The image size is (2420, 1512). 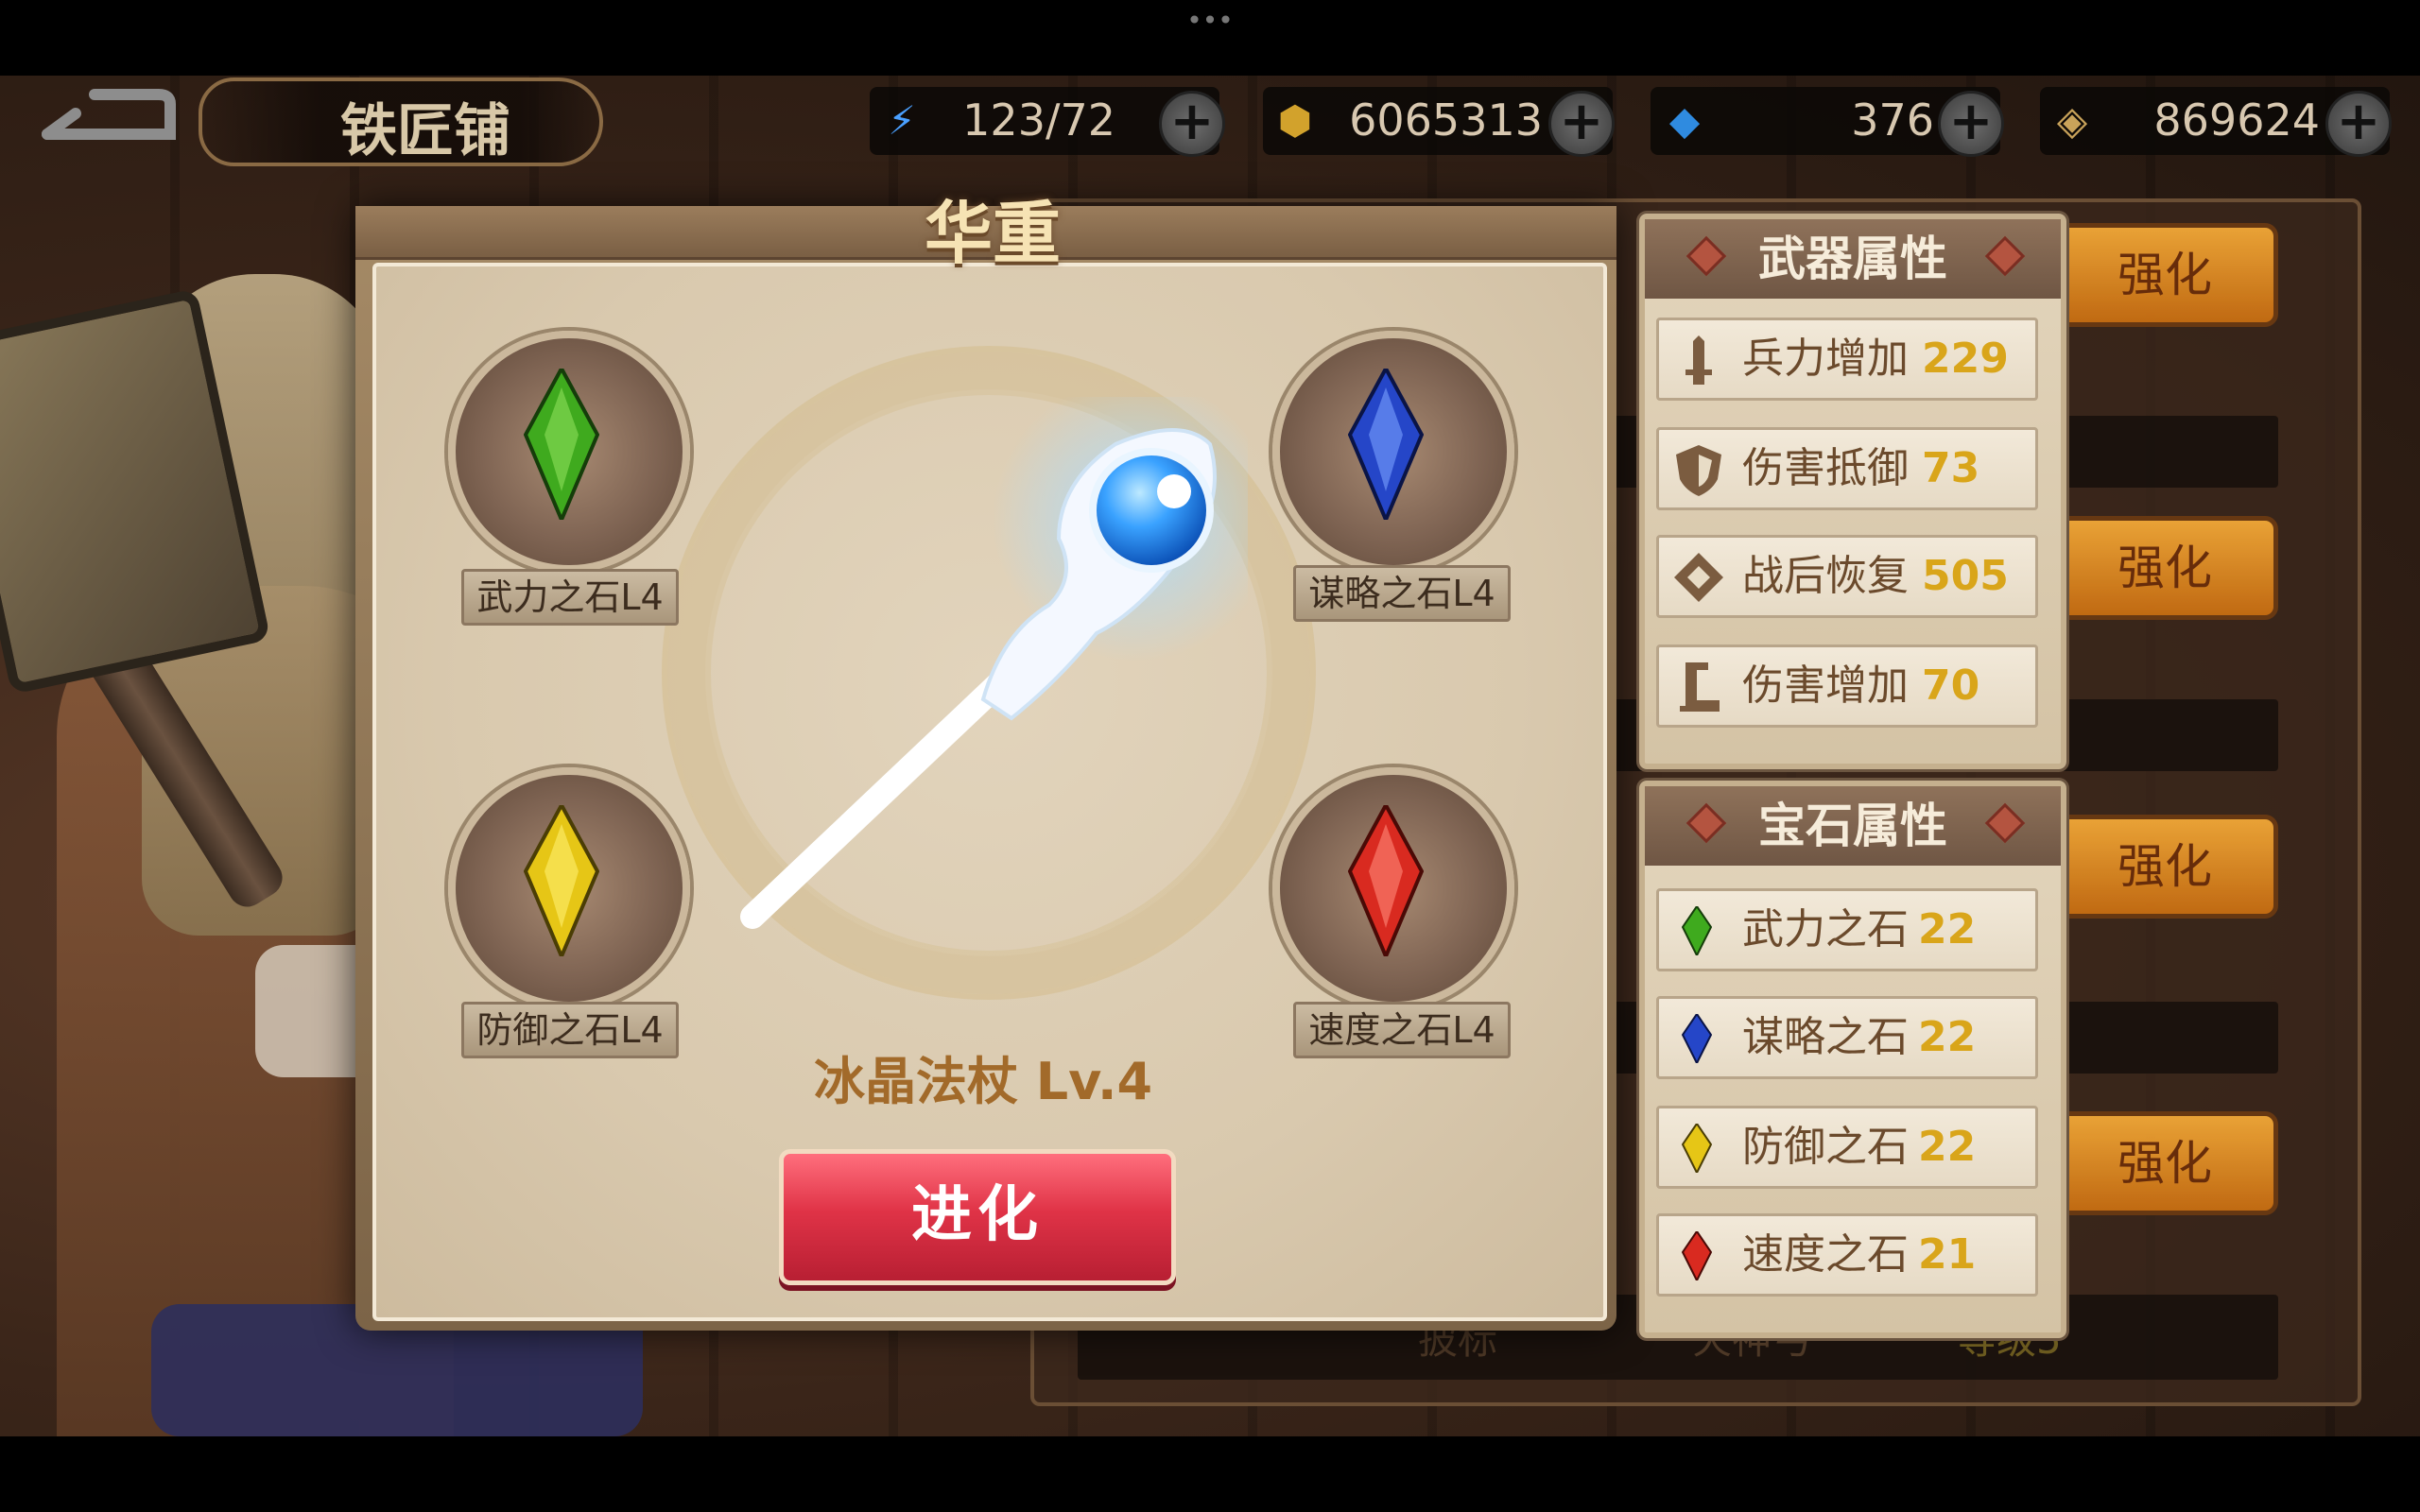 I want to click on add-scroll-button: +, so click(x=2359, y=124).